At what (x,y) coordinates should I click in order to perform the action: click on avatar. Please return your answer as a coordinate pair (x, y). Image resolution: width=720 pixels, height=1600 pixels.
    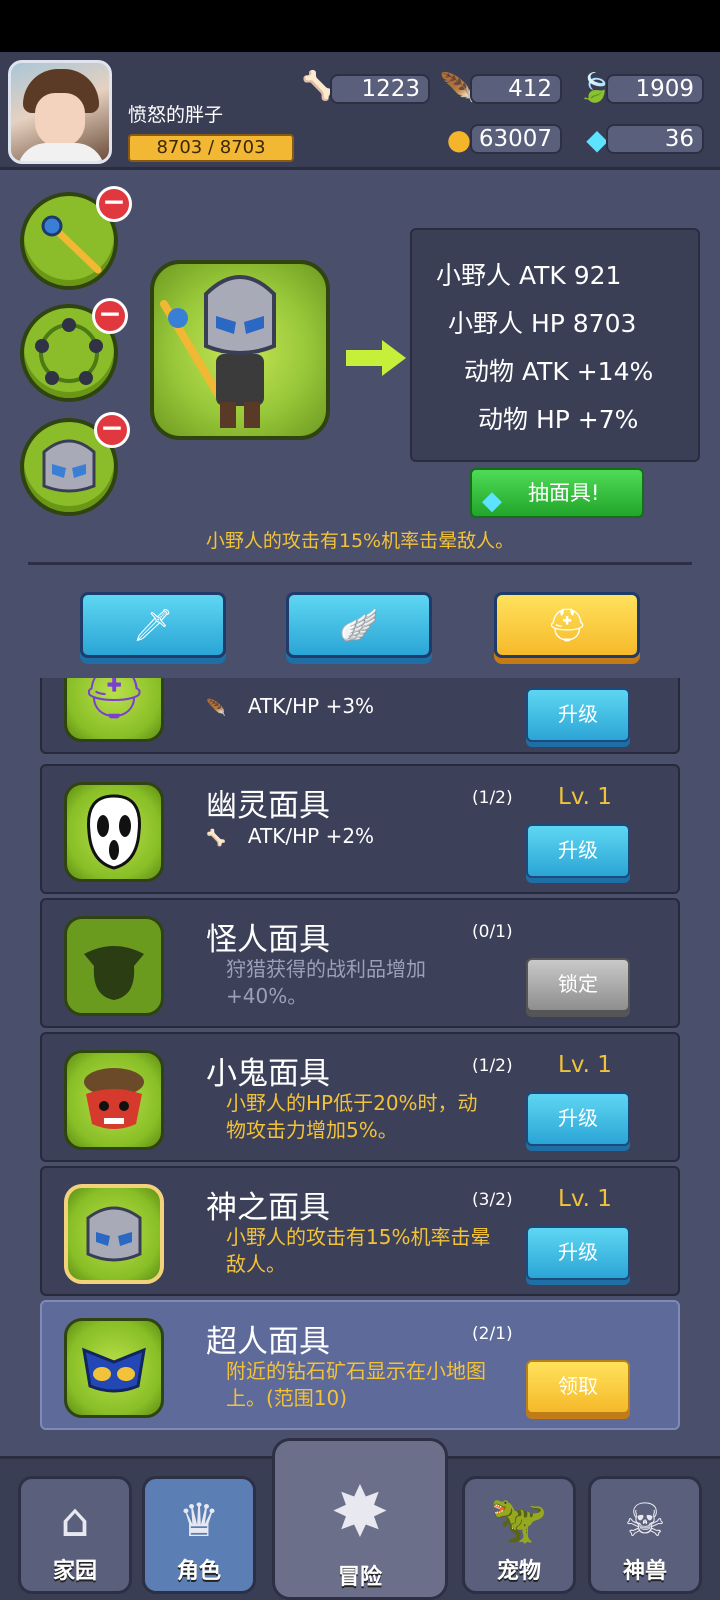
    Looking at the image, I should click on (60, 112).